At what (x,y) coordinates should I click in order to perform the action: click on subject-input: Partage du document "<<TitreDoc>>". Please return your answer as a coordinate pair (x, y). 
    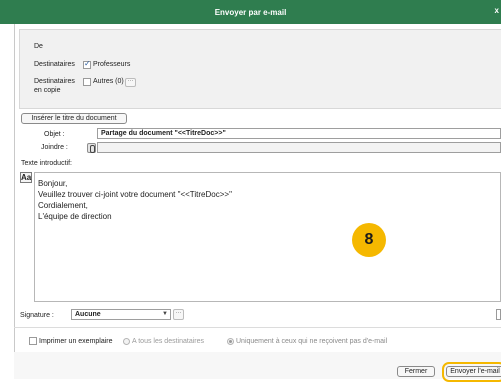
    Looking at the image, I should click on (299, 133).